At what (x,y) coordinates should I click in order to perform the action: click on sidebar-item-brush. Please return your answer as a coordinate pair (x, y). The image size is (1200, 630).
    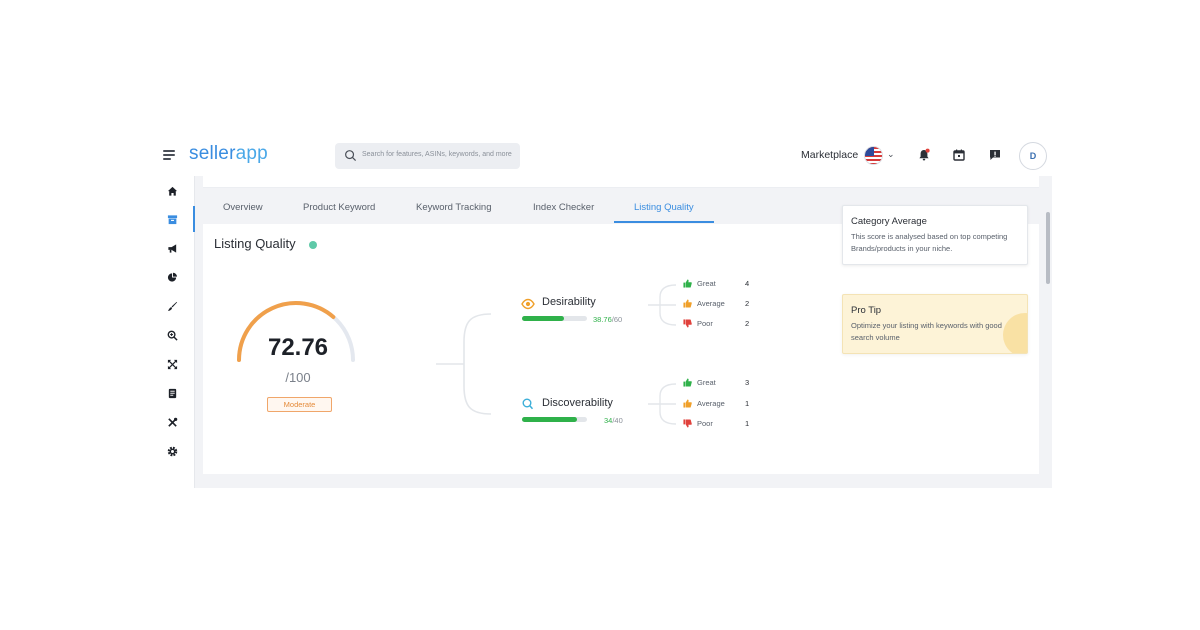
    Looking at the image, I should click on (172, 306).